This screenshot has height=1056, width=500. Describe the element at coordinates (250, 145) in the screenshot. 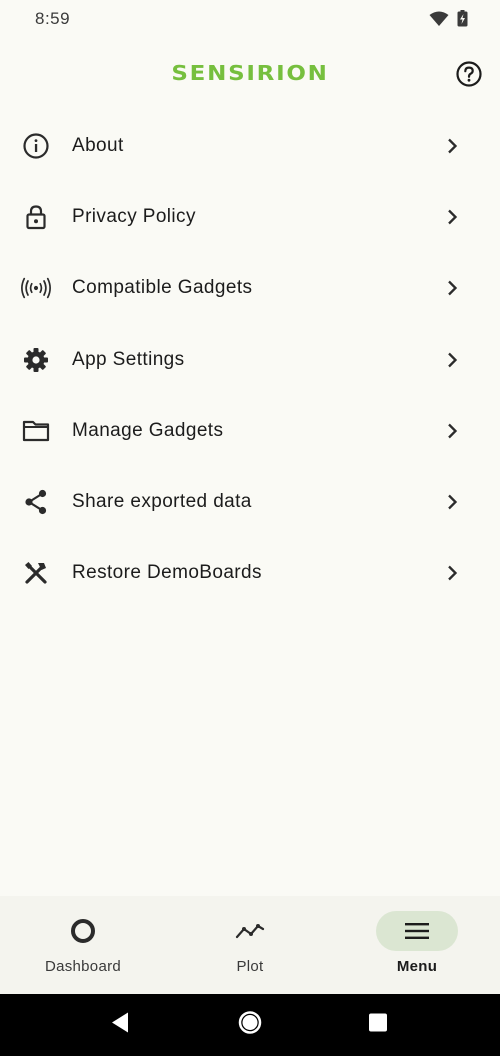

I see `menu-item-about: About` at that location.